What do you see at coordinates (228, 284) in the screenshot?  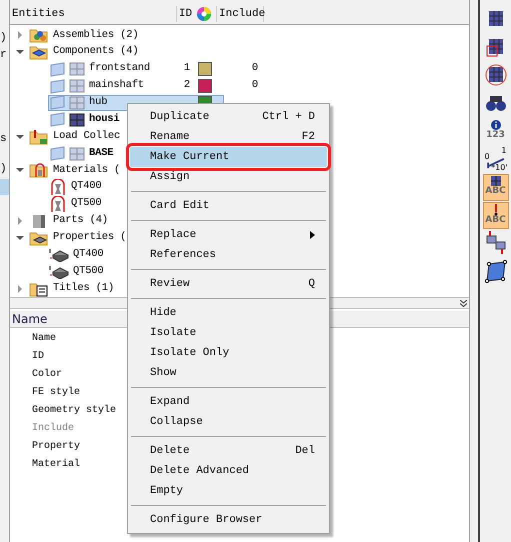 I see `menu-item: Review Q` at bounding box center [228, 284].